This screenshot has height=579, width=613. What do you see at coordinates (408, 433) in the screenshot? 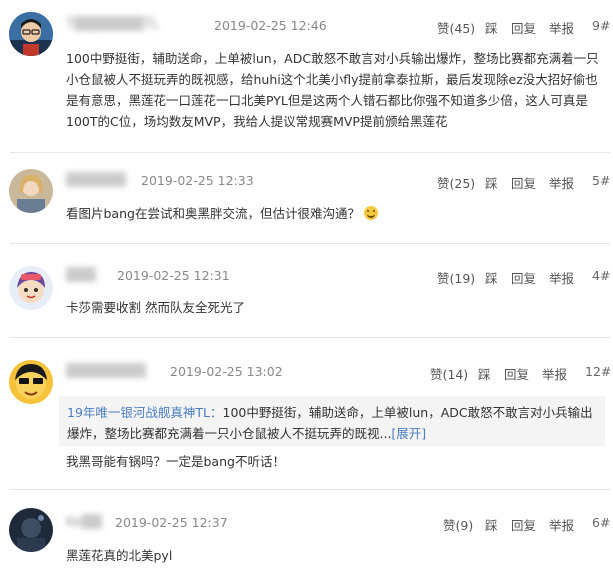
I see `expand-link: [展开]` at bounding box center [408, 433].